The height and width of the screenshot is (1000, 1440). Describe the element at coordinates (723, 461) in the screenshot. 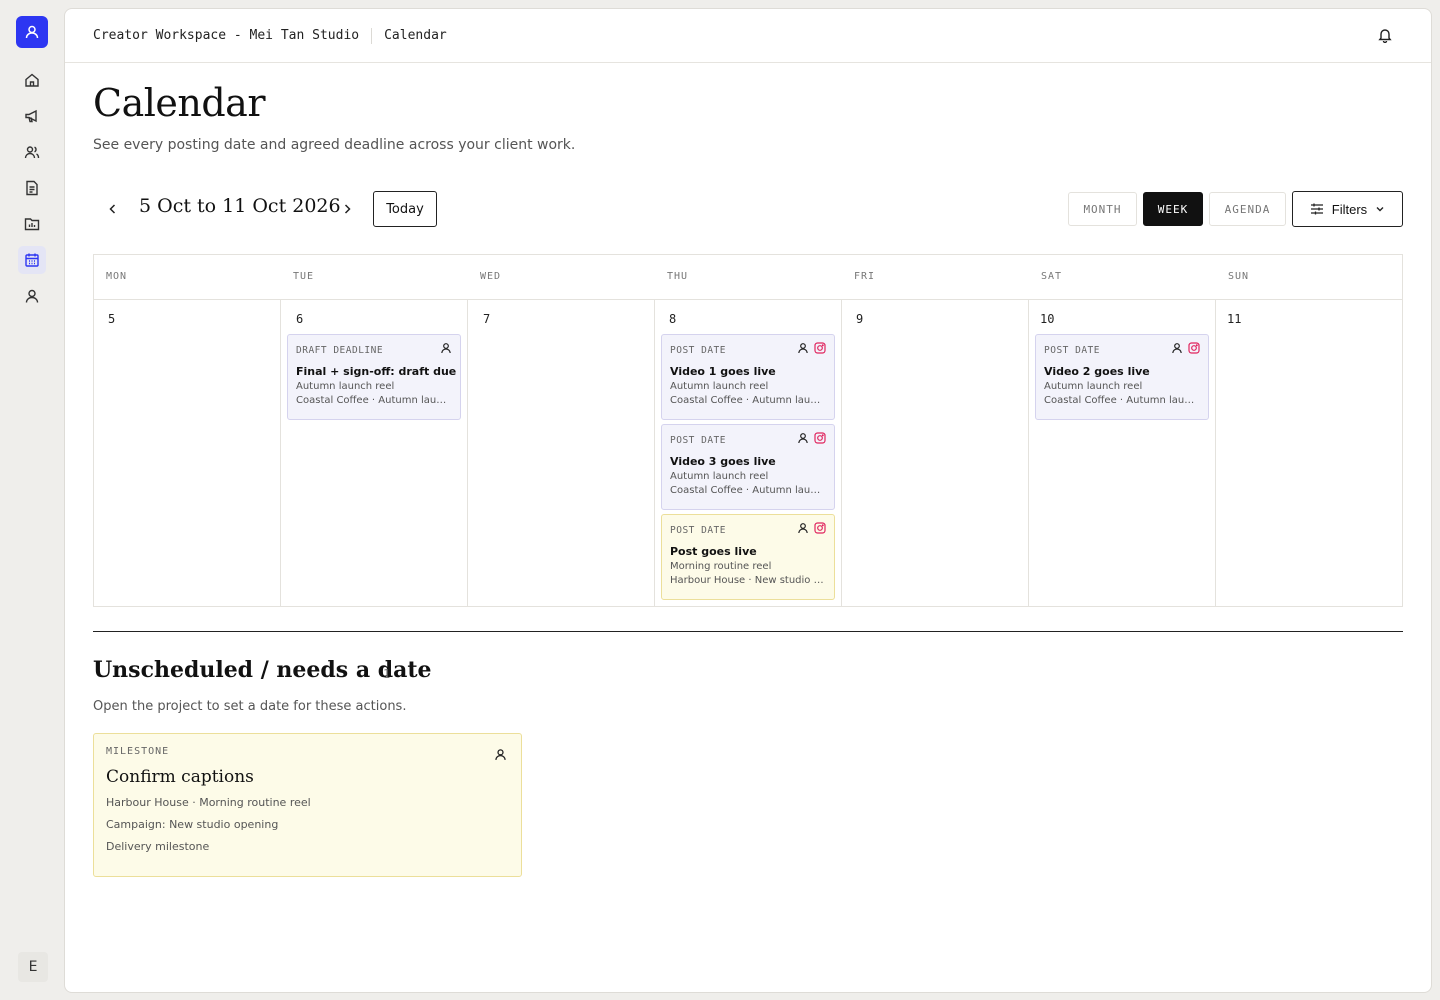

I see `event-title: Video 3 goes live` at that location.